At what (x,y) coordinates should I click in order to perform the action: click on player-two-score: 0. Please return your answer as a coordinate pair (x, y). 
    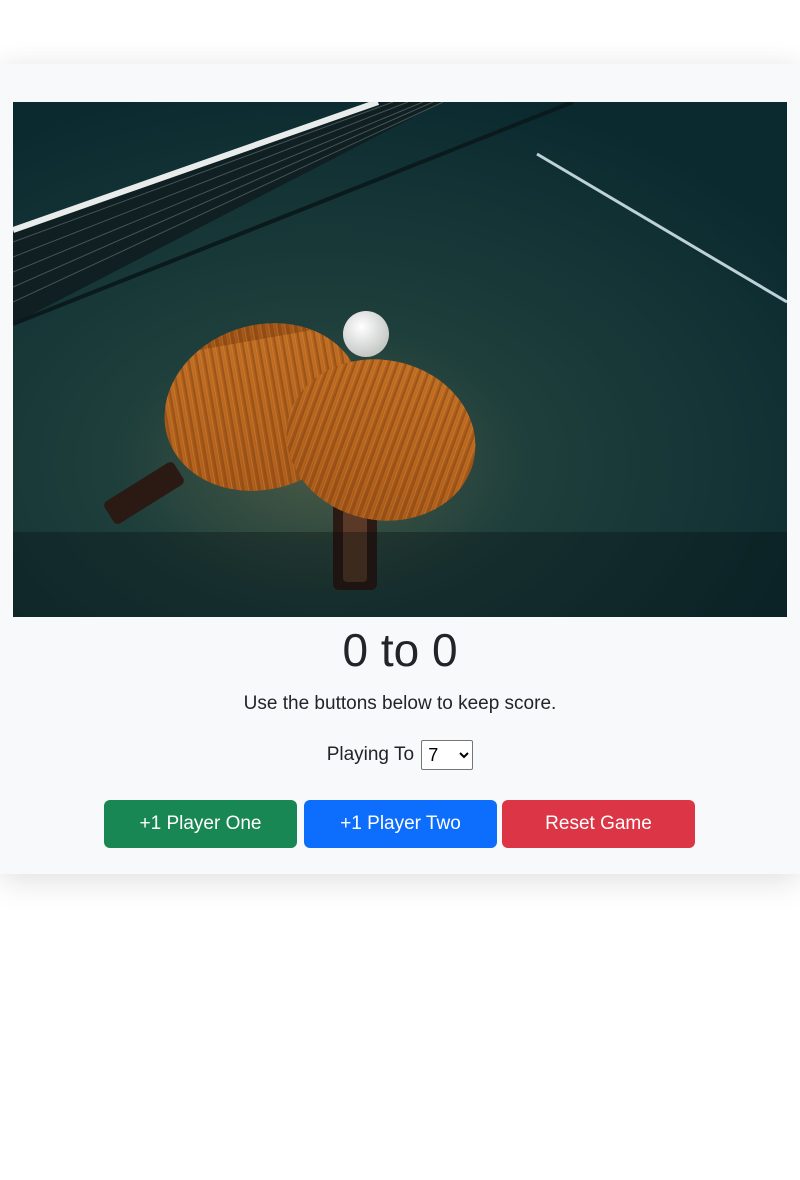
    Looking at the image, I should click on (444, 650).